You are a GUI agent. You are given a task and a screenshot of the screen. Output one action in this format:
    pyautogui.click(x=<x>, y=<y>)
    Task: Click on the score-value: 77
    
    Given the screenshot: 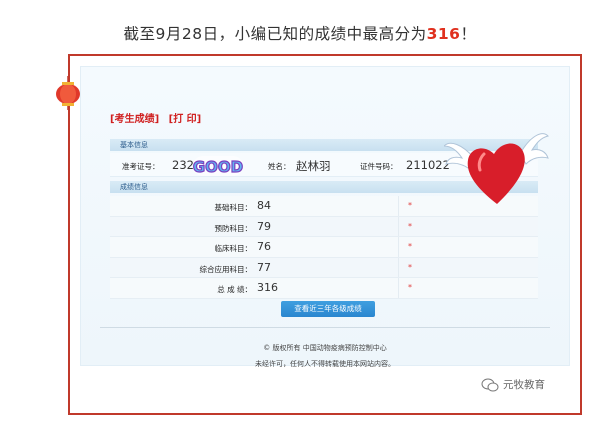 What is the action you would take?
    pyautogui.click(x=264, y=267)
    